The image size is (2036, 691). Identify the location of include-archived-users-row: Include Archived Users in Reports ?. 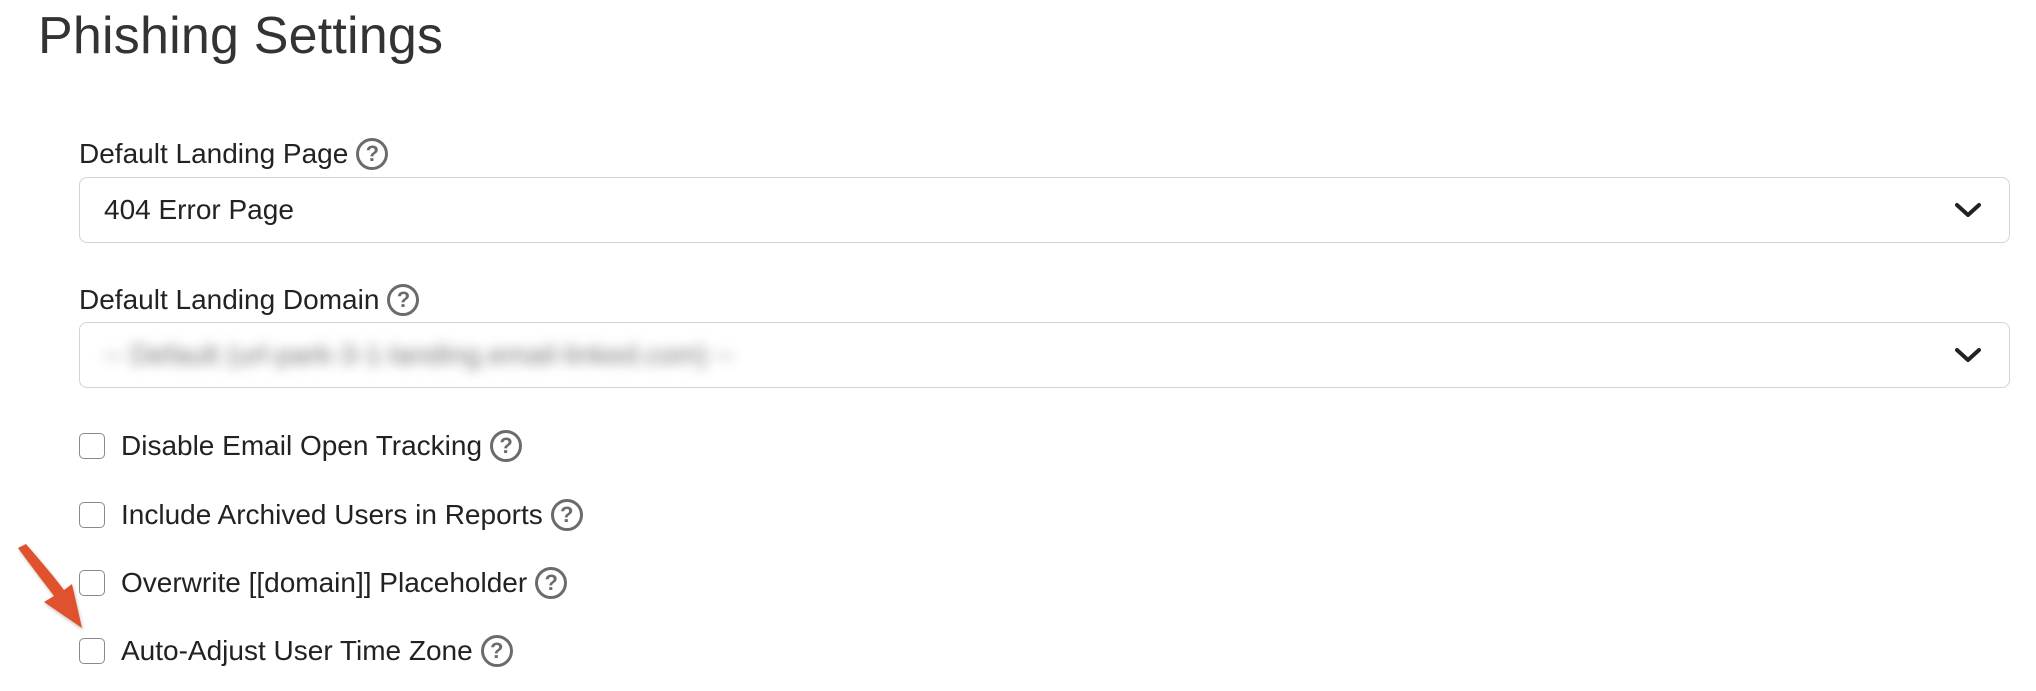
(331, 515).